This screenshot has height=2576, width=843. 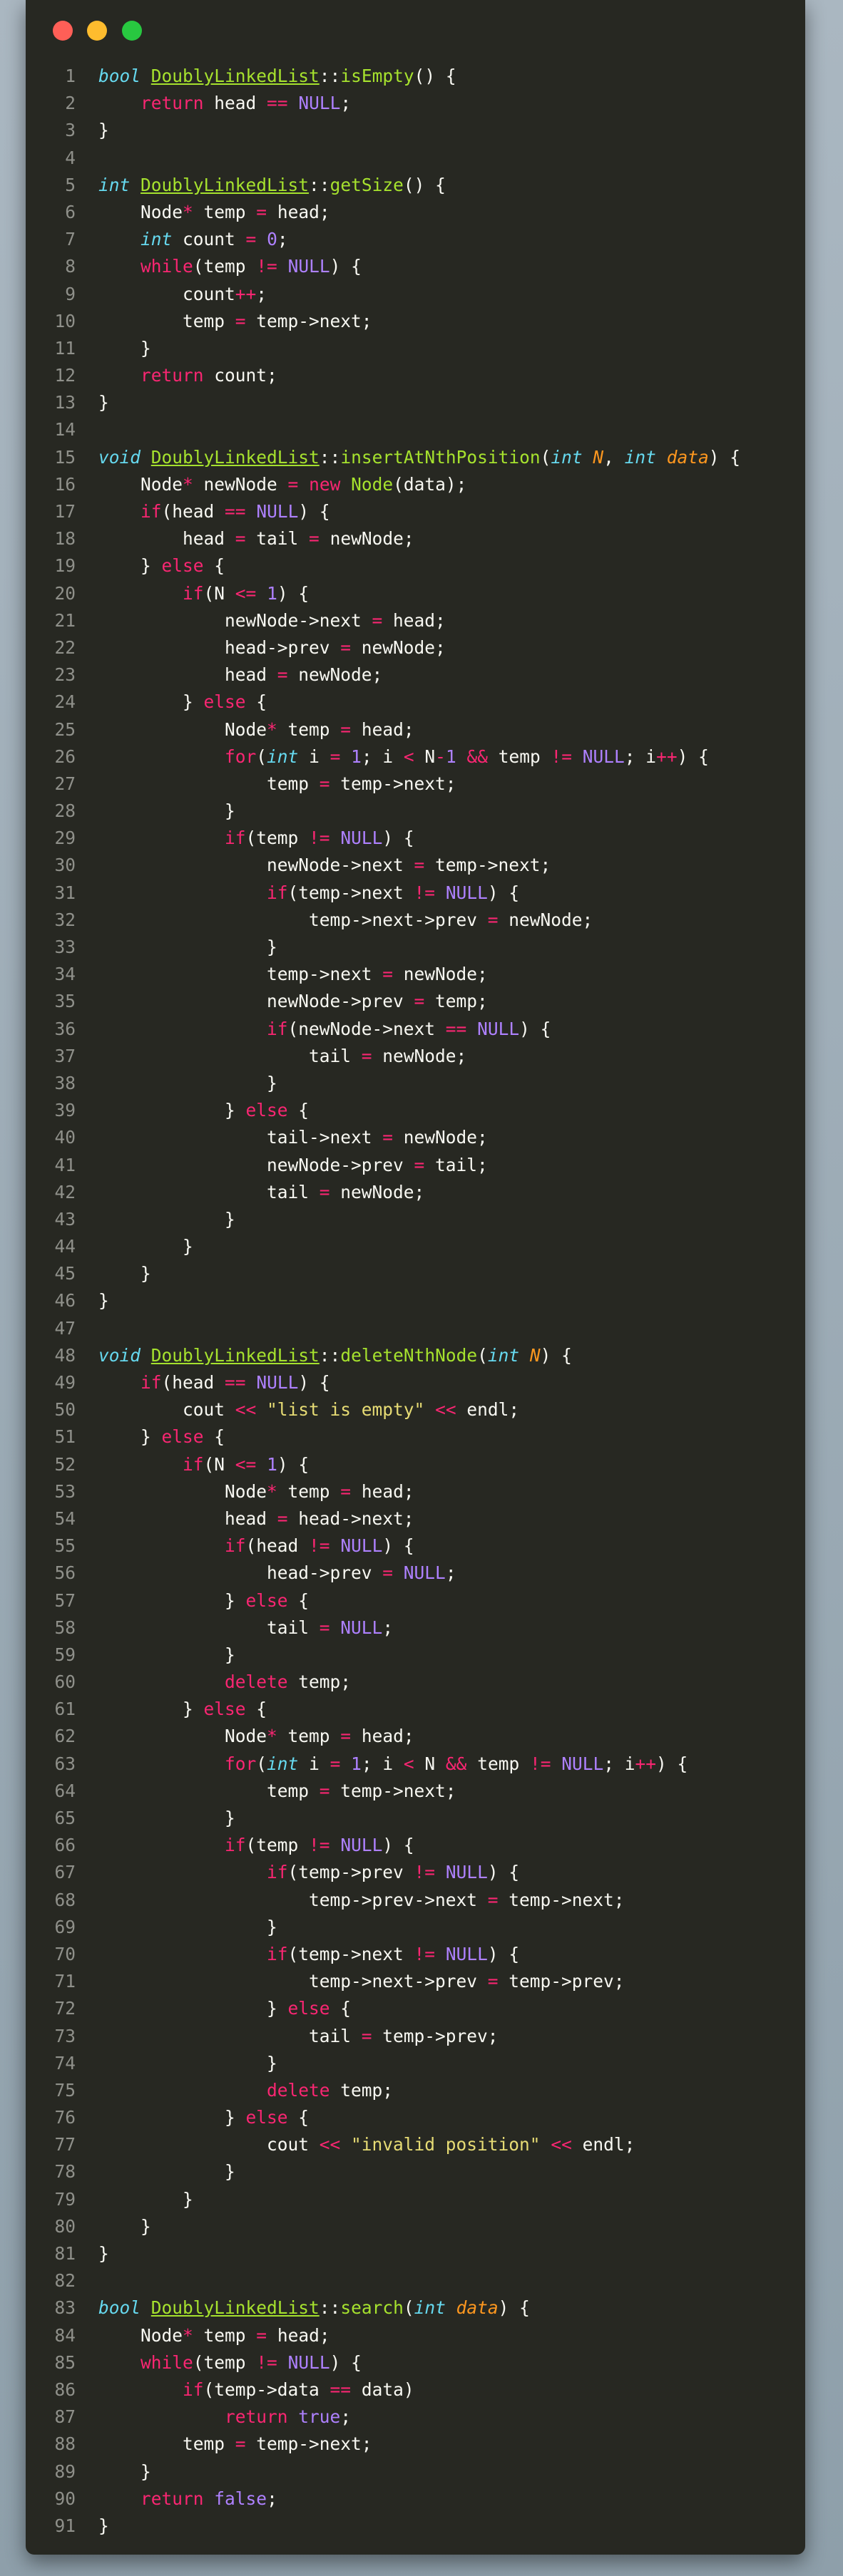 I want to click on code-line: 75 delete temp;, so click(x=415, y=2090).